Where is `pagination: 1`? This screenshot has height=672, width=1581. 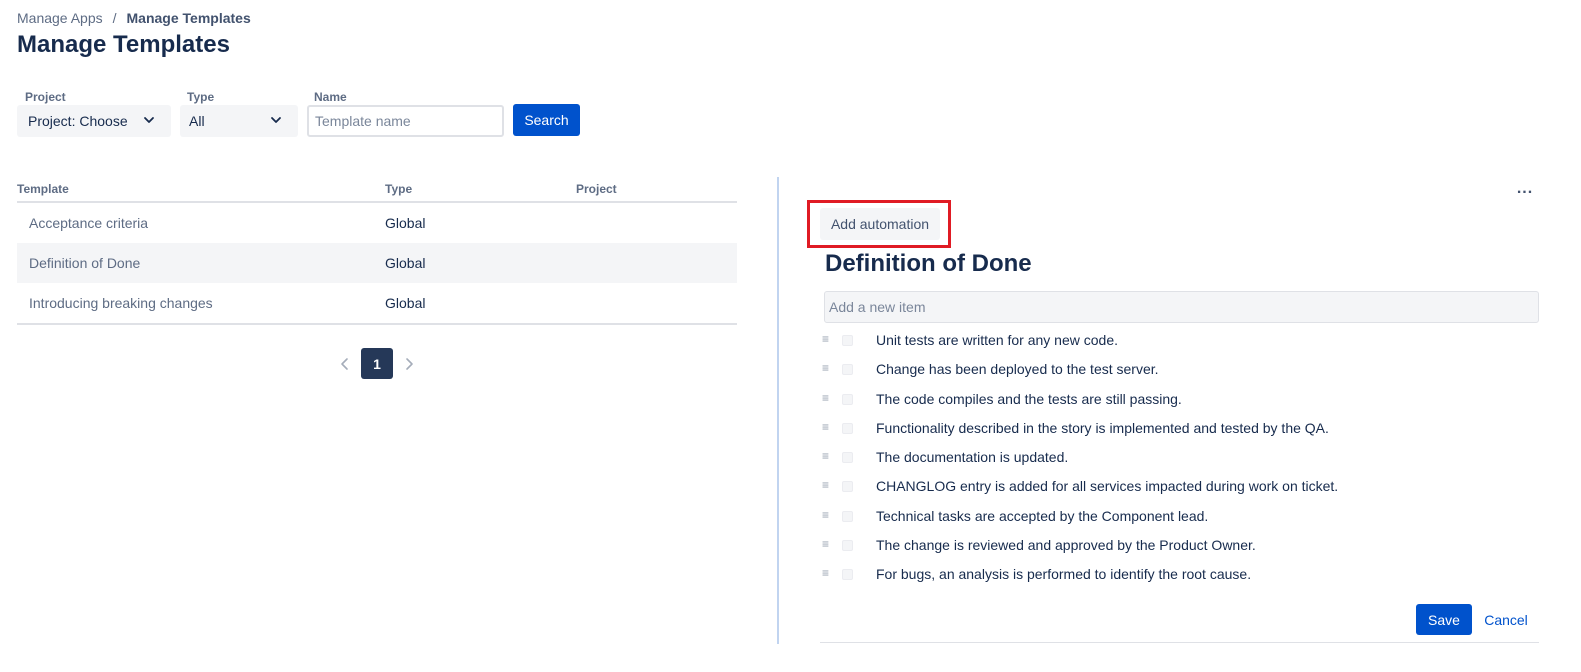
pagination: 1 is located at coordinates (377, 363).